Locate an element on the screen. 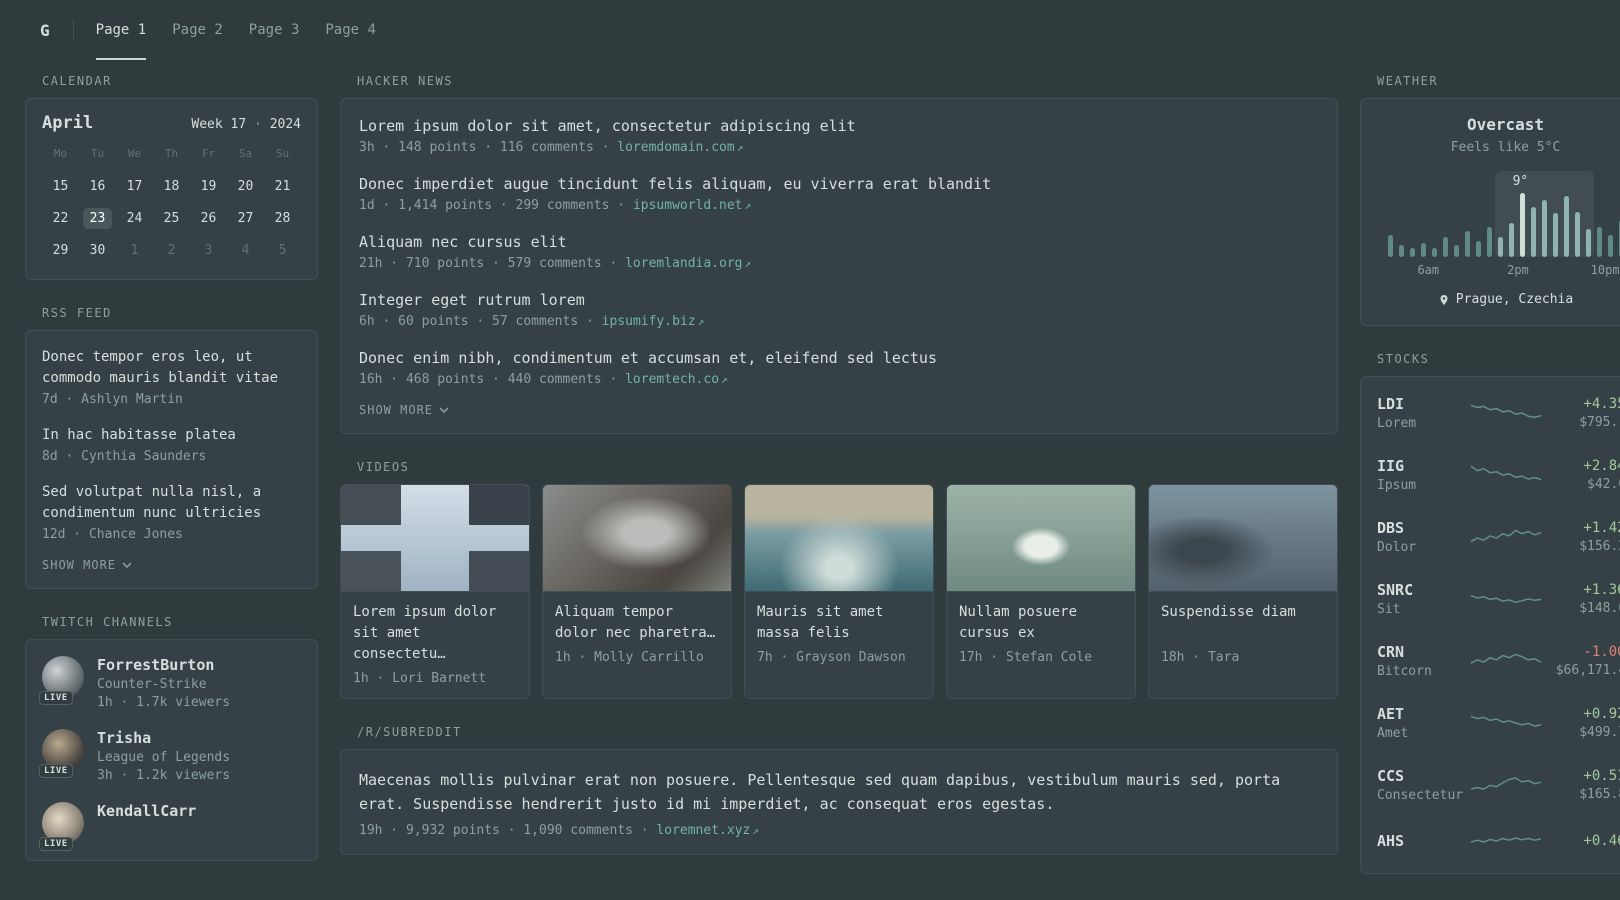 The image size is (1620, 900). calendar-day-number: 3 is located at coordinates (208, 250).